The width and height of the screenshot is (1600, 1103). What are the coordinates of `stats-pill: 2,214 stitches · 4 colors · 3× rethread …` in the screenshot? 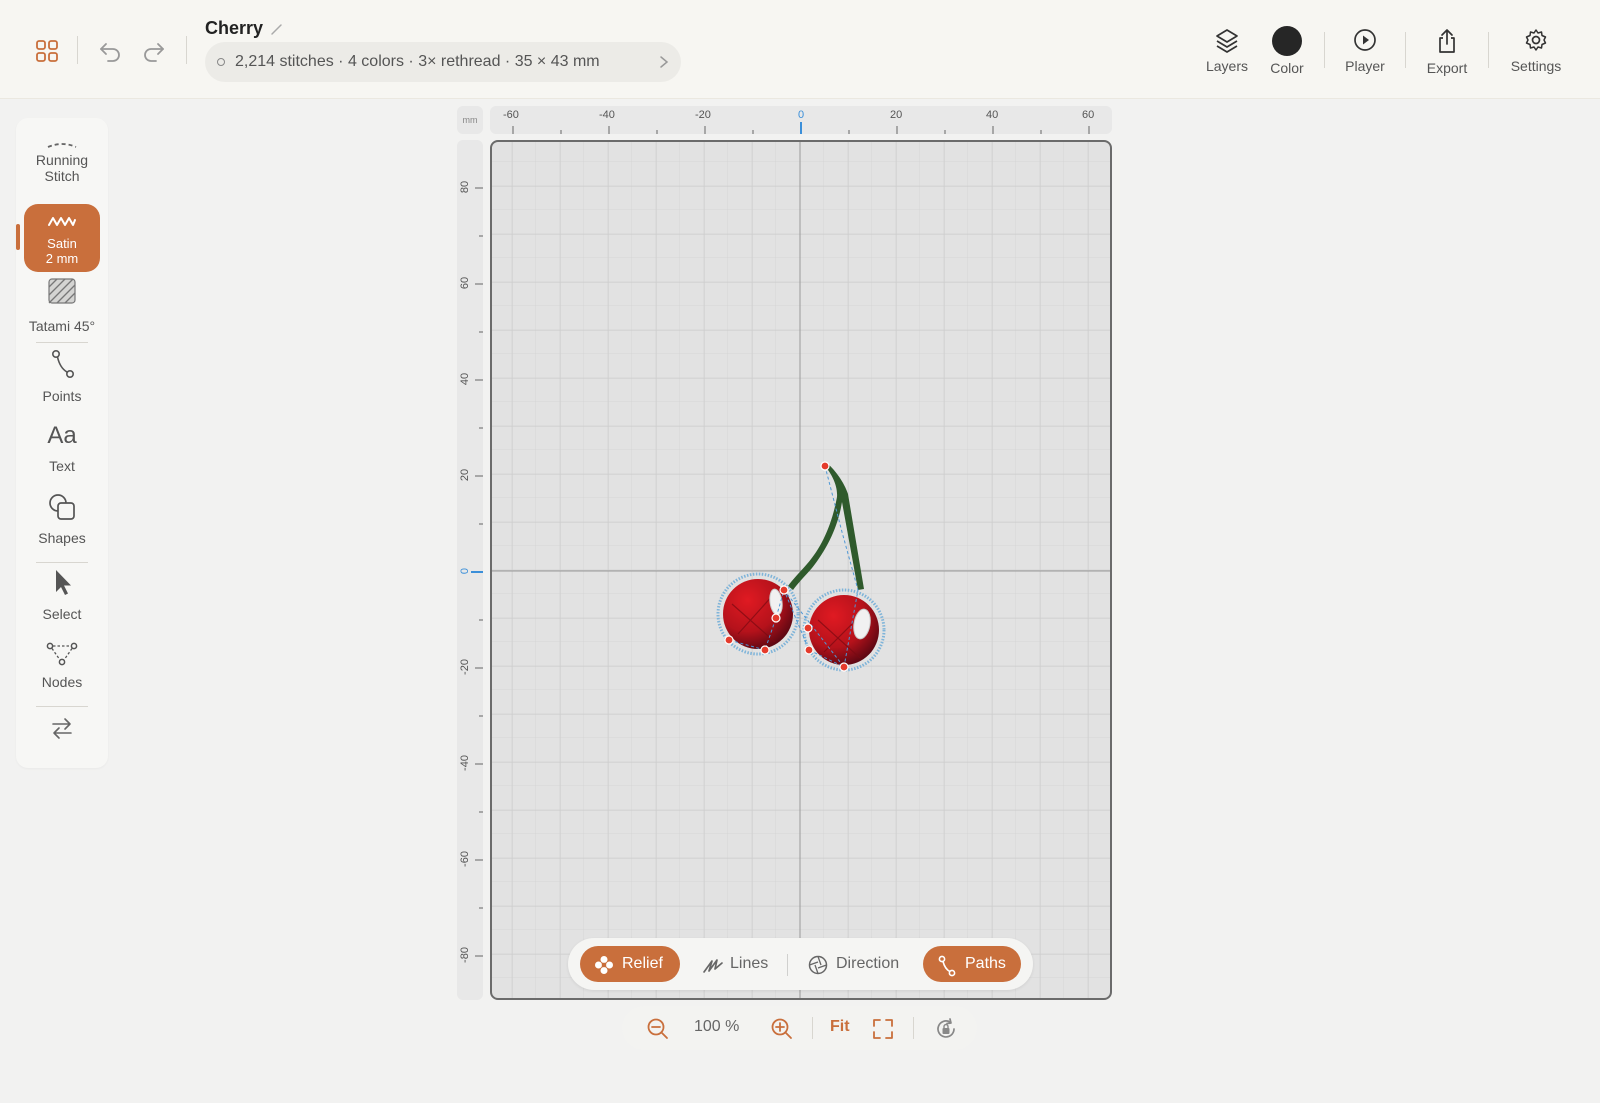 It's located at (443, 62).